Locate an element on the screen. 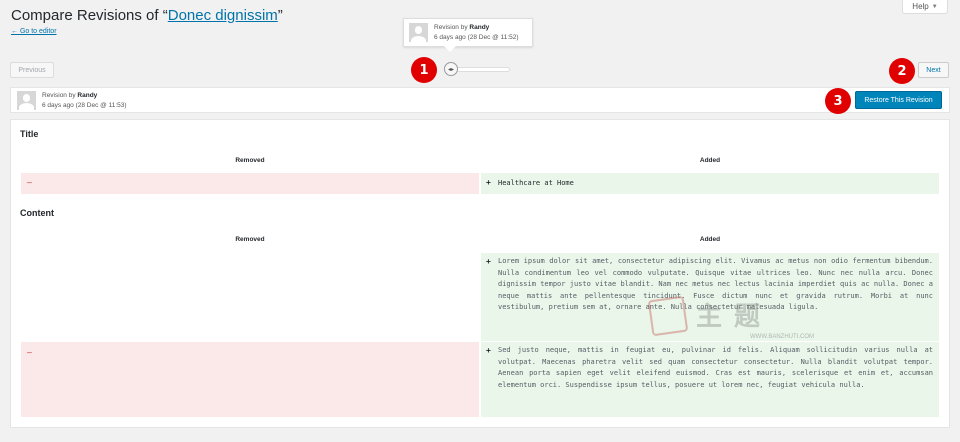 The image size is (960, 442). page-title: Compare Revisions of “Donec dignissim” is located at coordinates (147, 15).